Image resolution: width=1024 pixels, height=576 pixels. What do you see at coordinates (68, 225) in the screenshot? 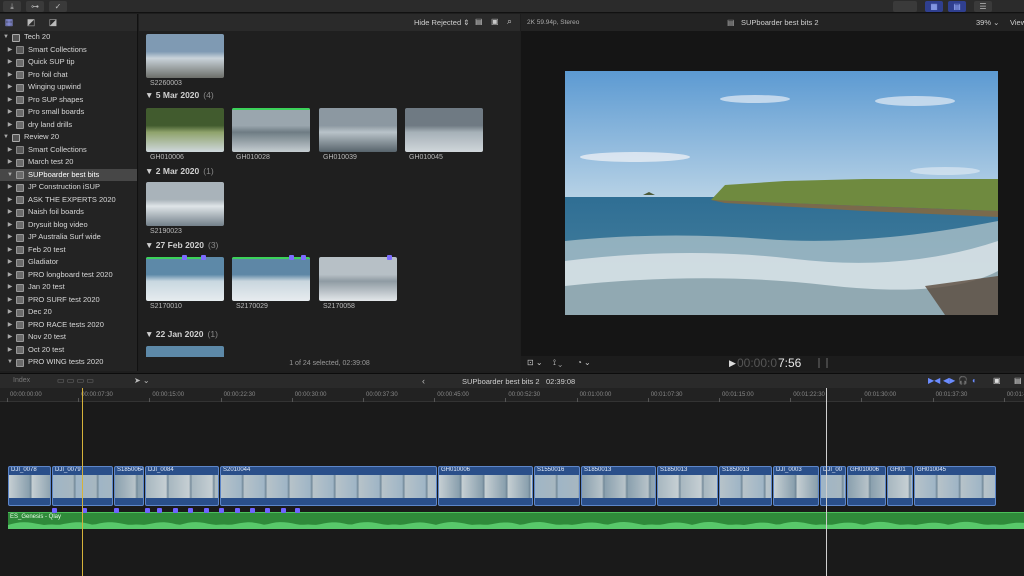
I see `sidebar-item: ▶ Drysuit blog video` at bounding box center [68, 225].